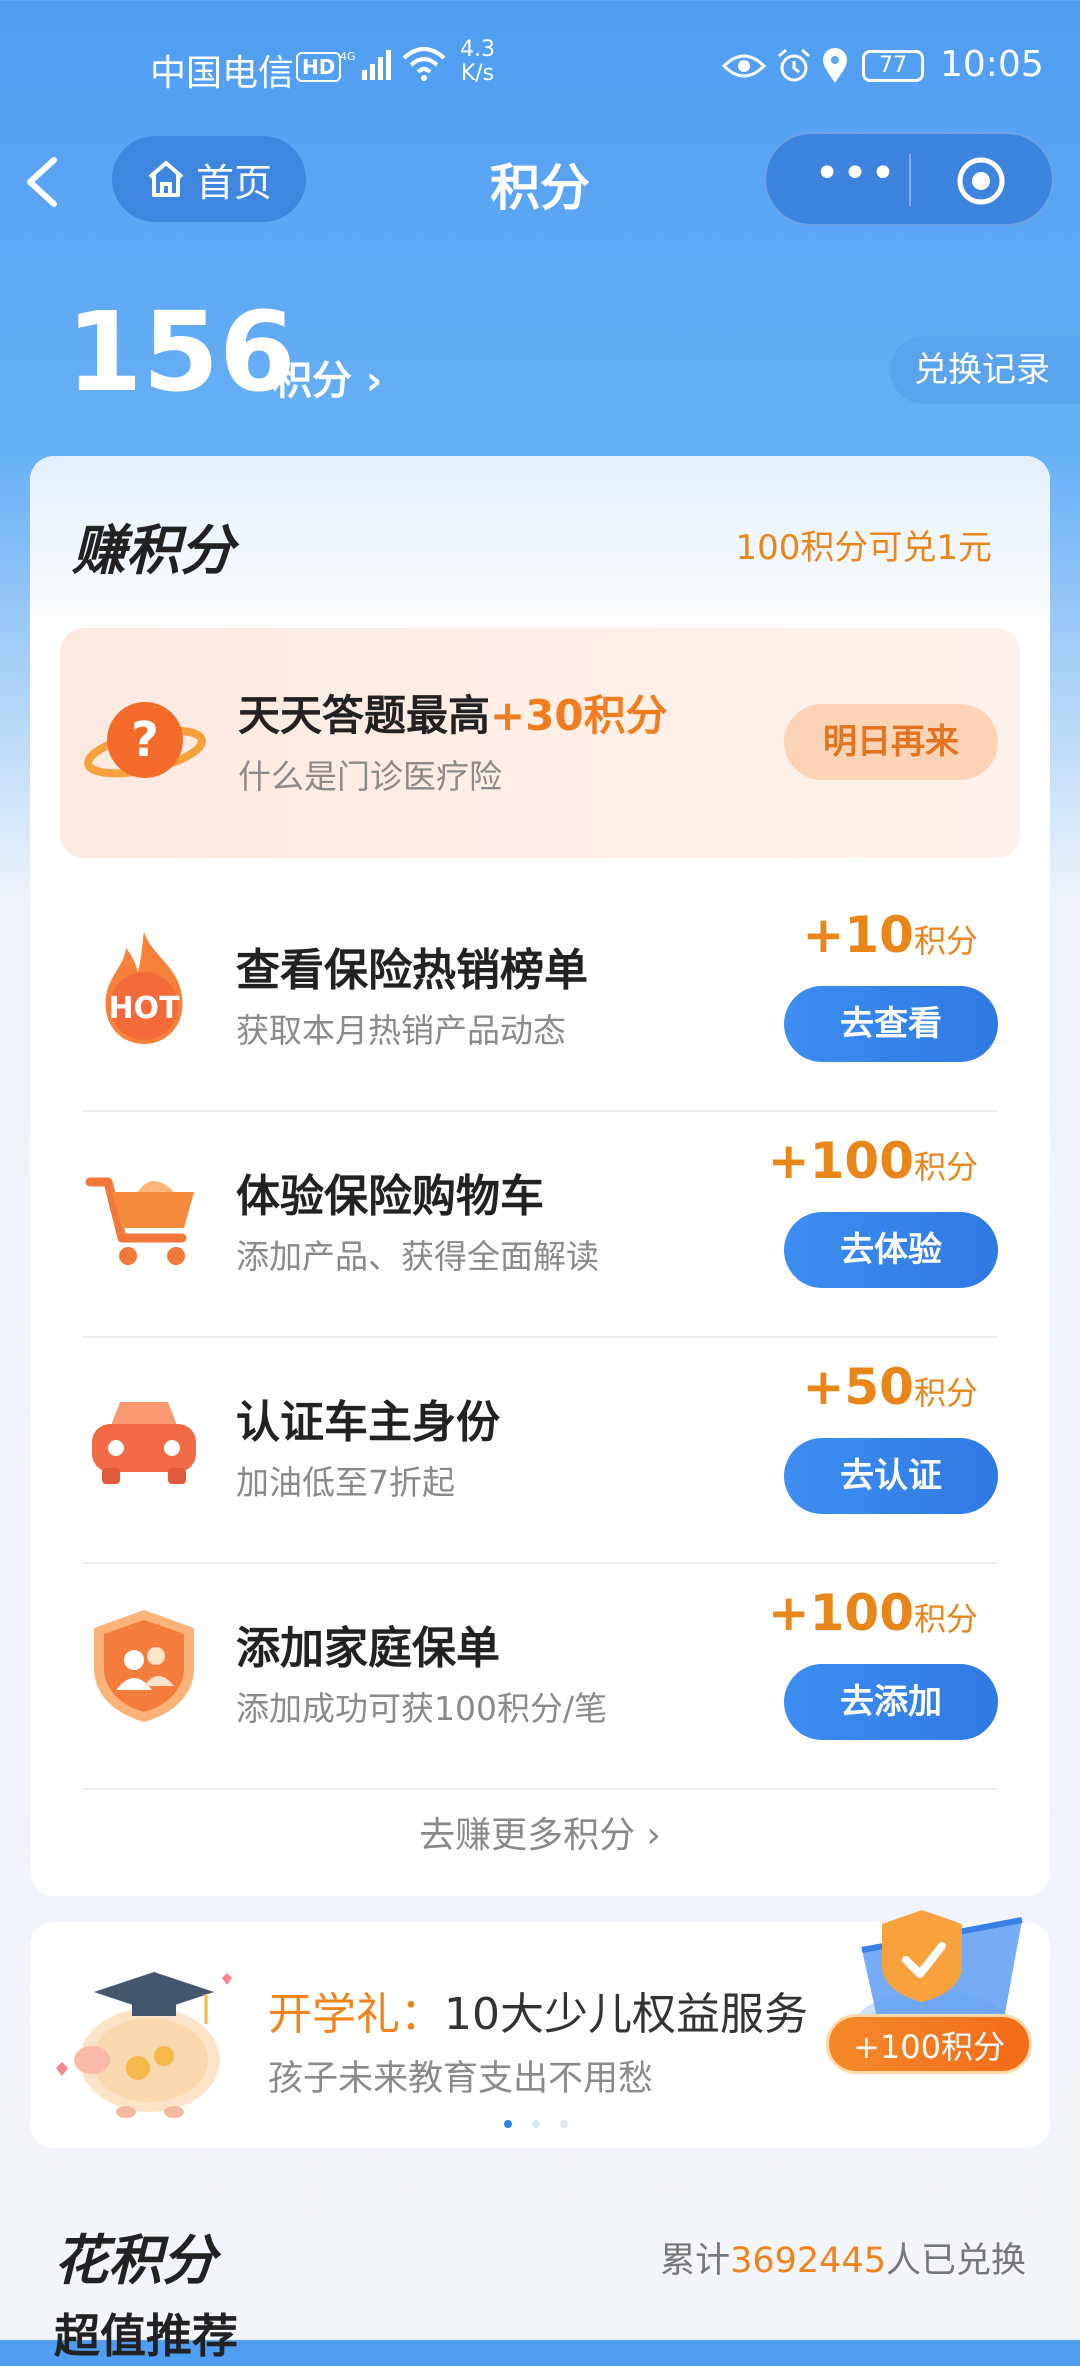 The image size is (1080, 2366). I want to click on hd-badge: HD, so click(319, 67).